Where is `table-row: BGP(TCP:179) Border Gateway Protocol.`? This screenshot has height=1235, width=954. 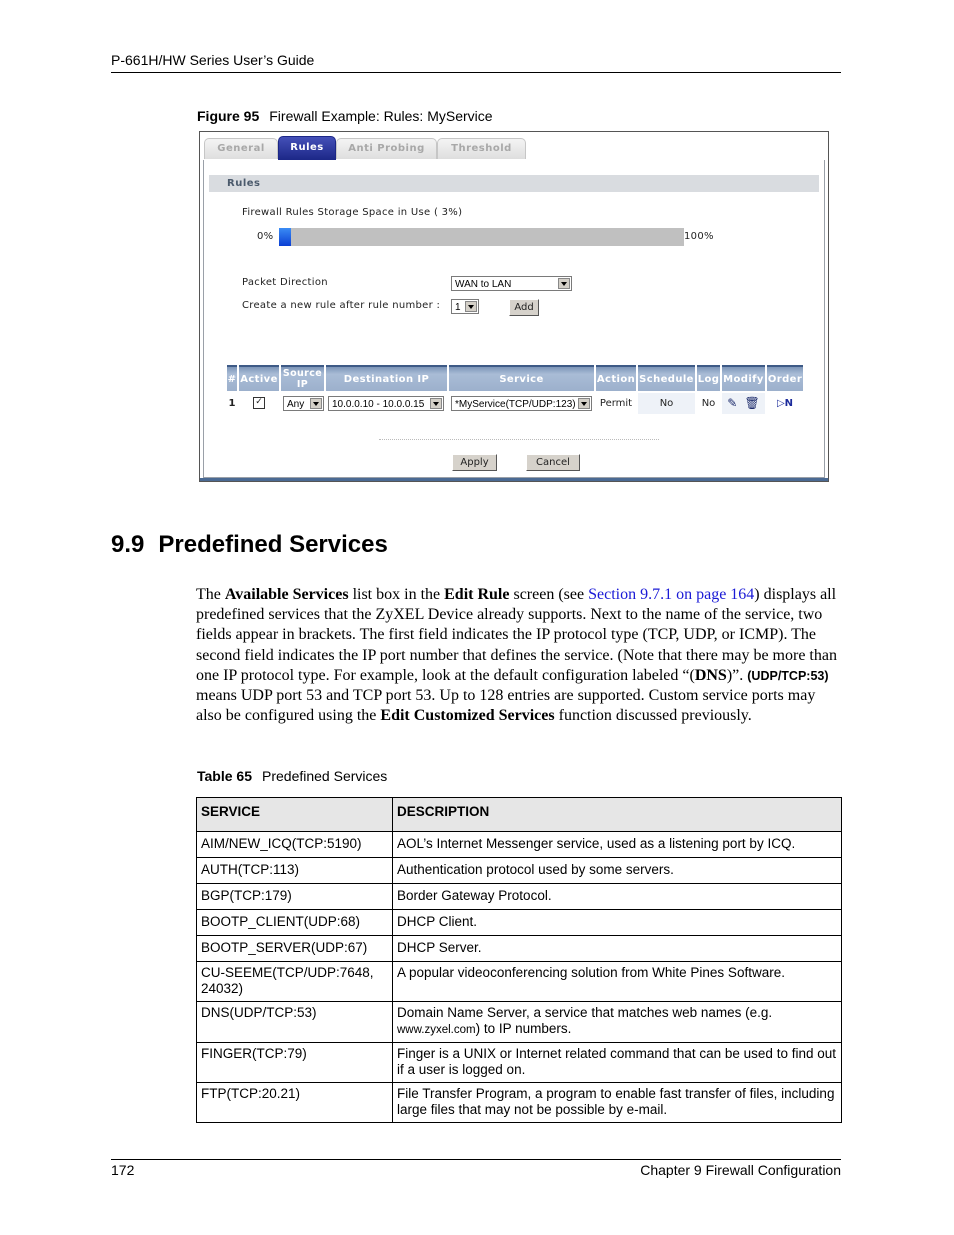
table-row: BGP(TCP:179) Border Gateway Protocol. is located at coordinates (519, 896).